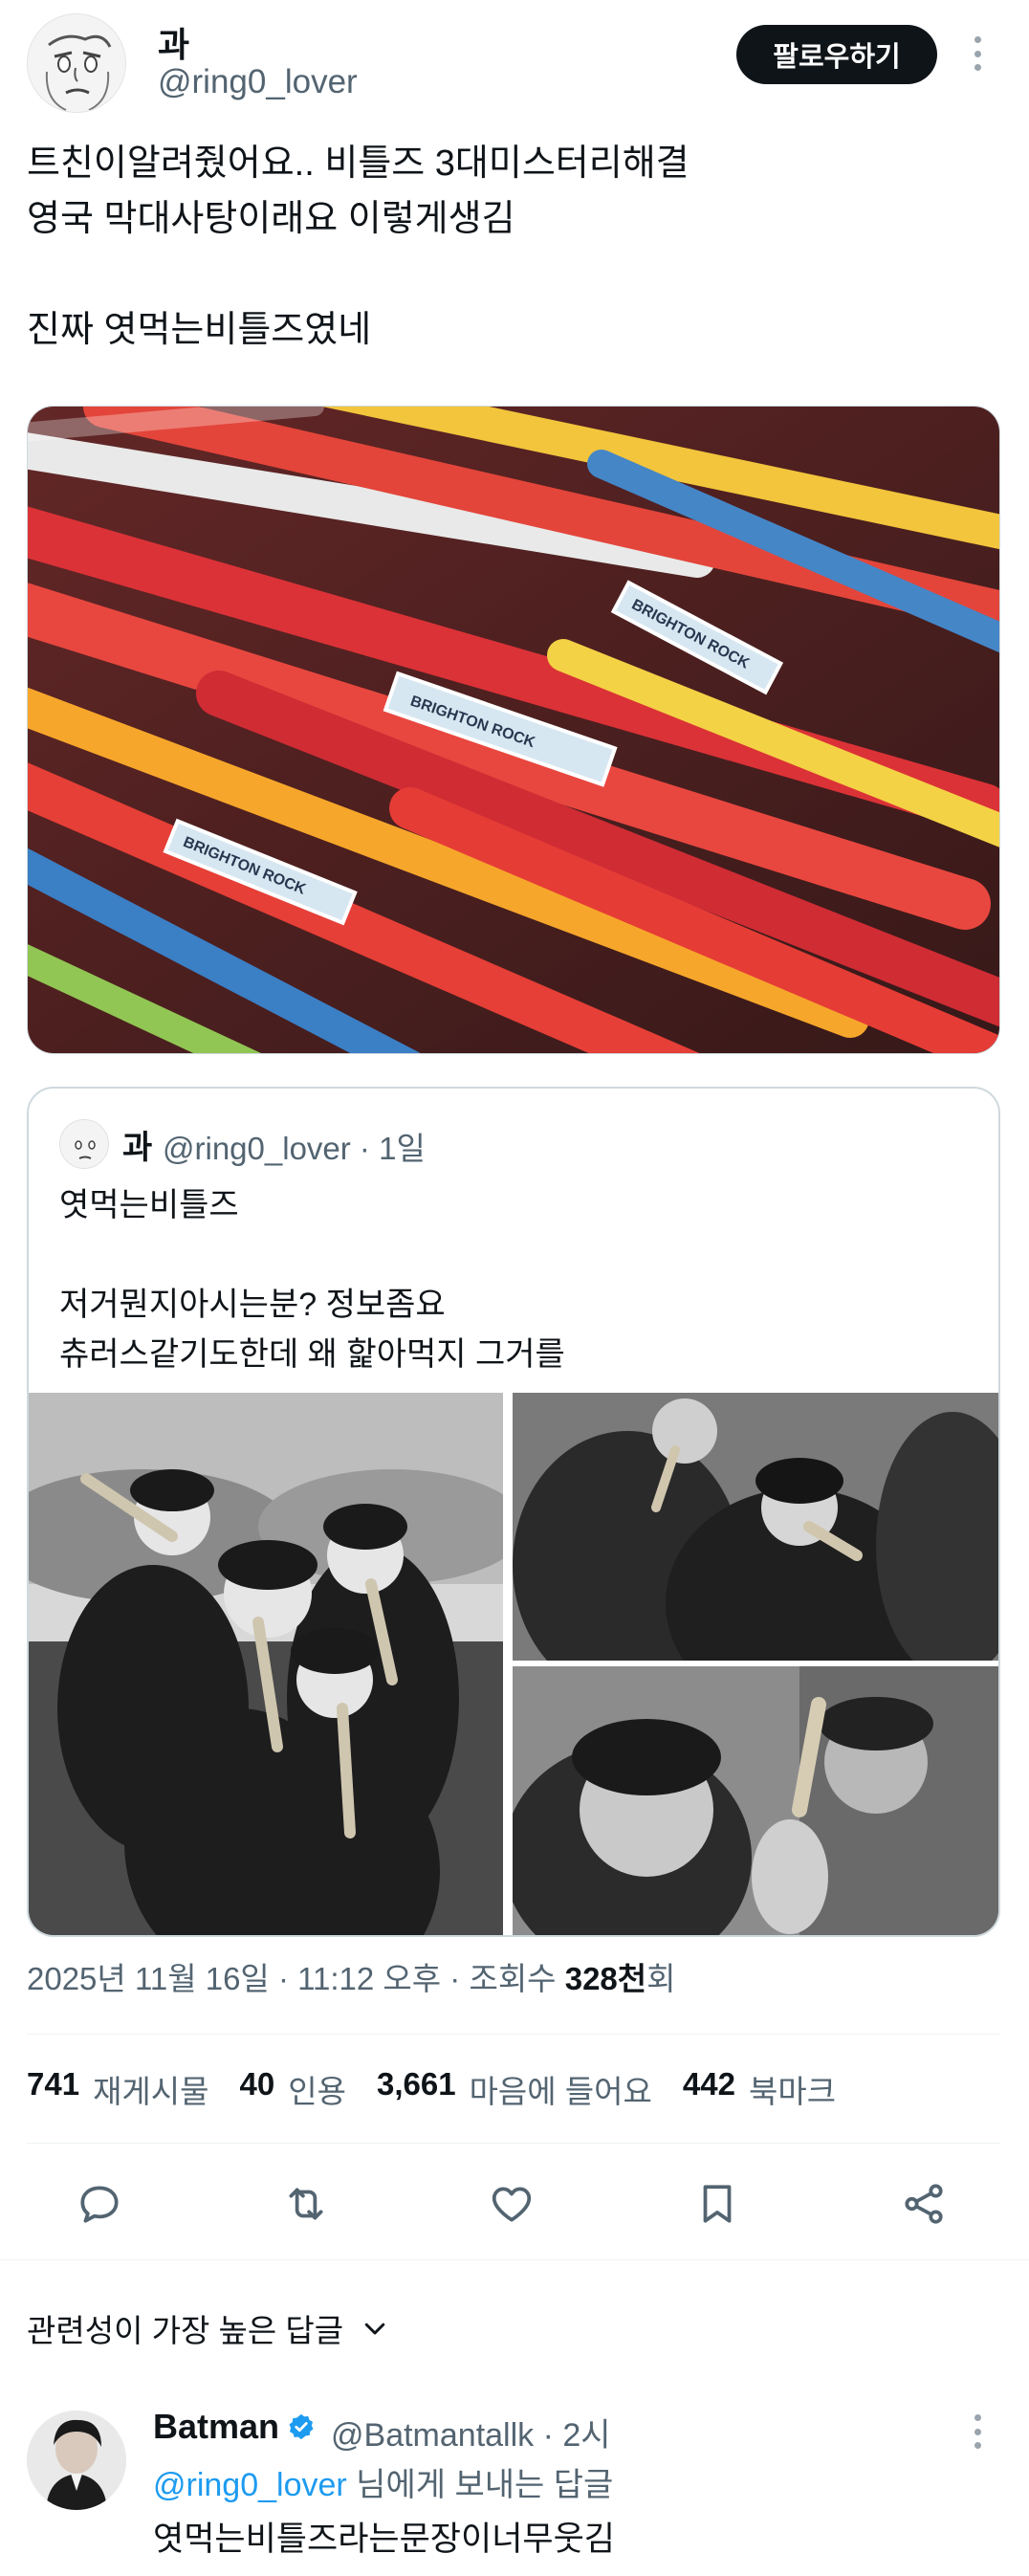 This screenshot has height=2576, width=1029. What do you see at coordinates (216, 2426) in the screenshot?
I see `reply-author-name-text: Batman` at bounding box center [216, 2426].